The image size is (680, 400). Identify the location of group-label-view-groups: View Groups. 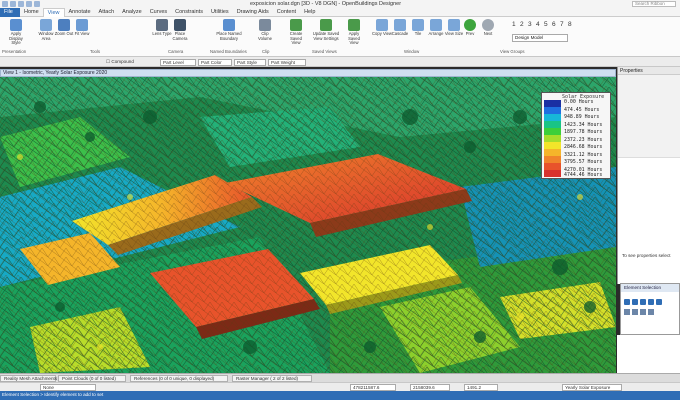
(512, 51).